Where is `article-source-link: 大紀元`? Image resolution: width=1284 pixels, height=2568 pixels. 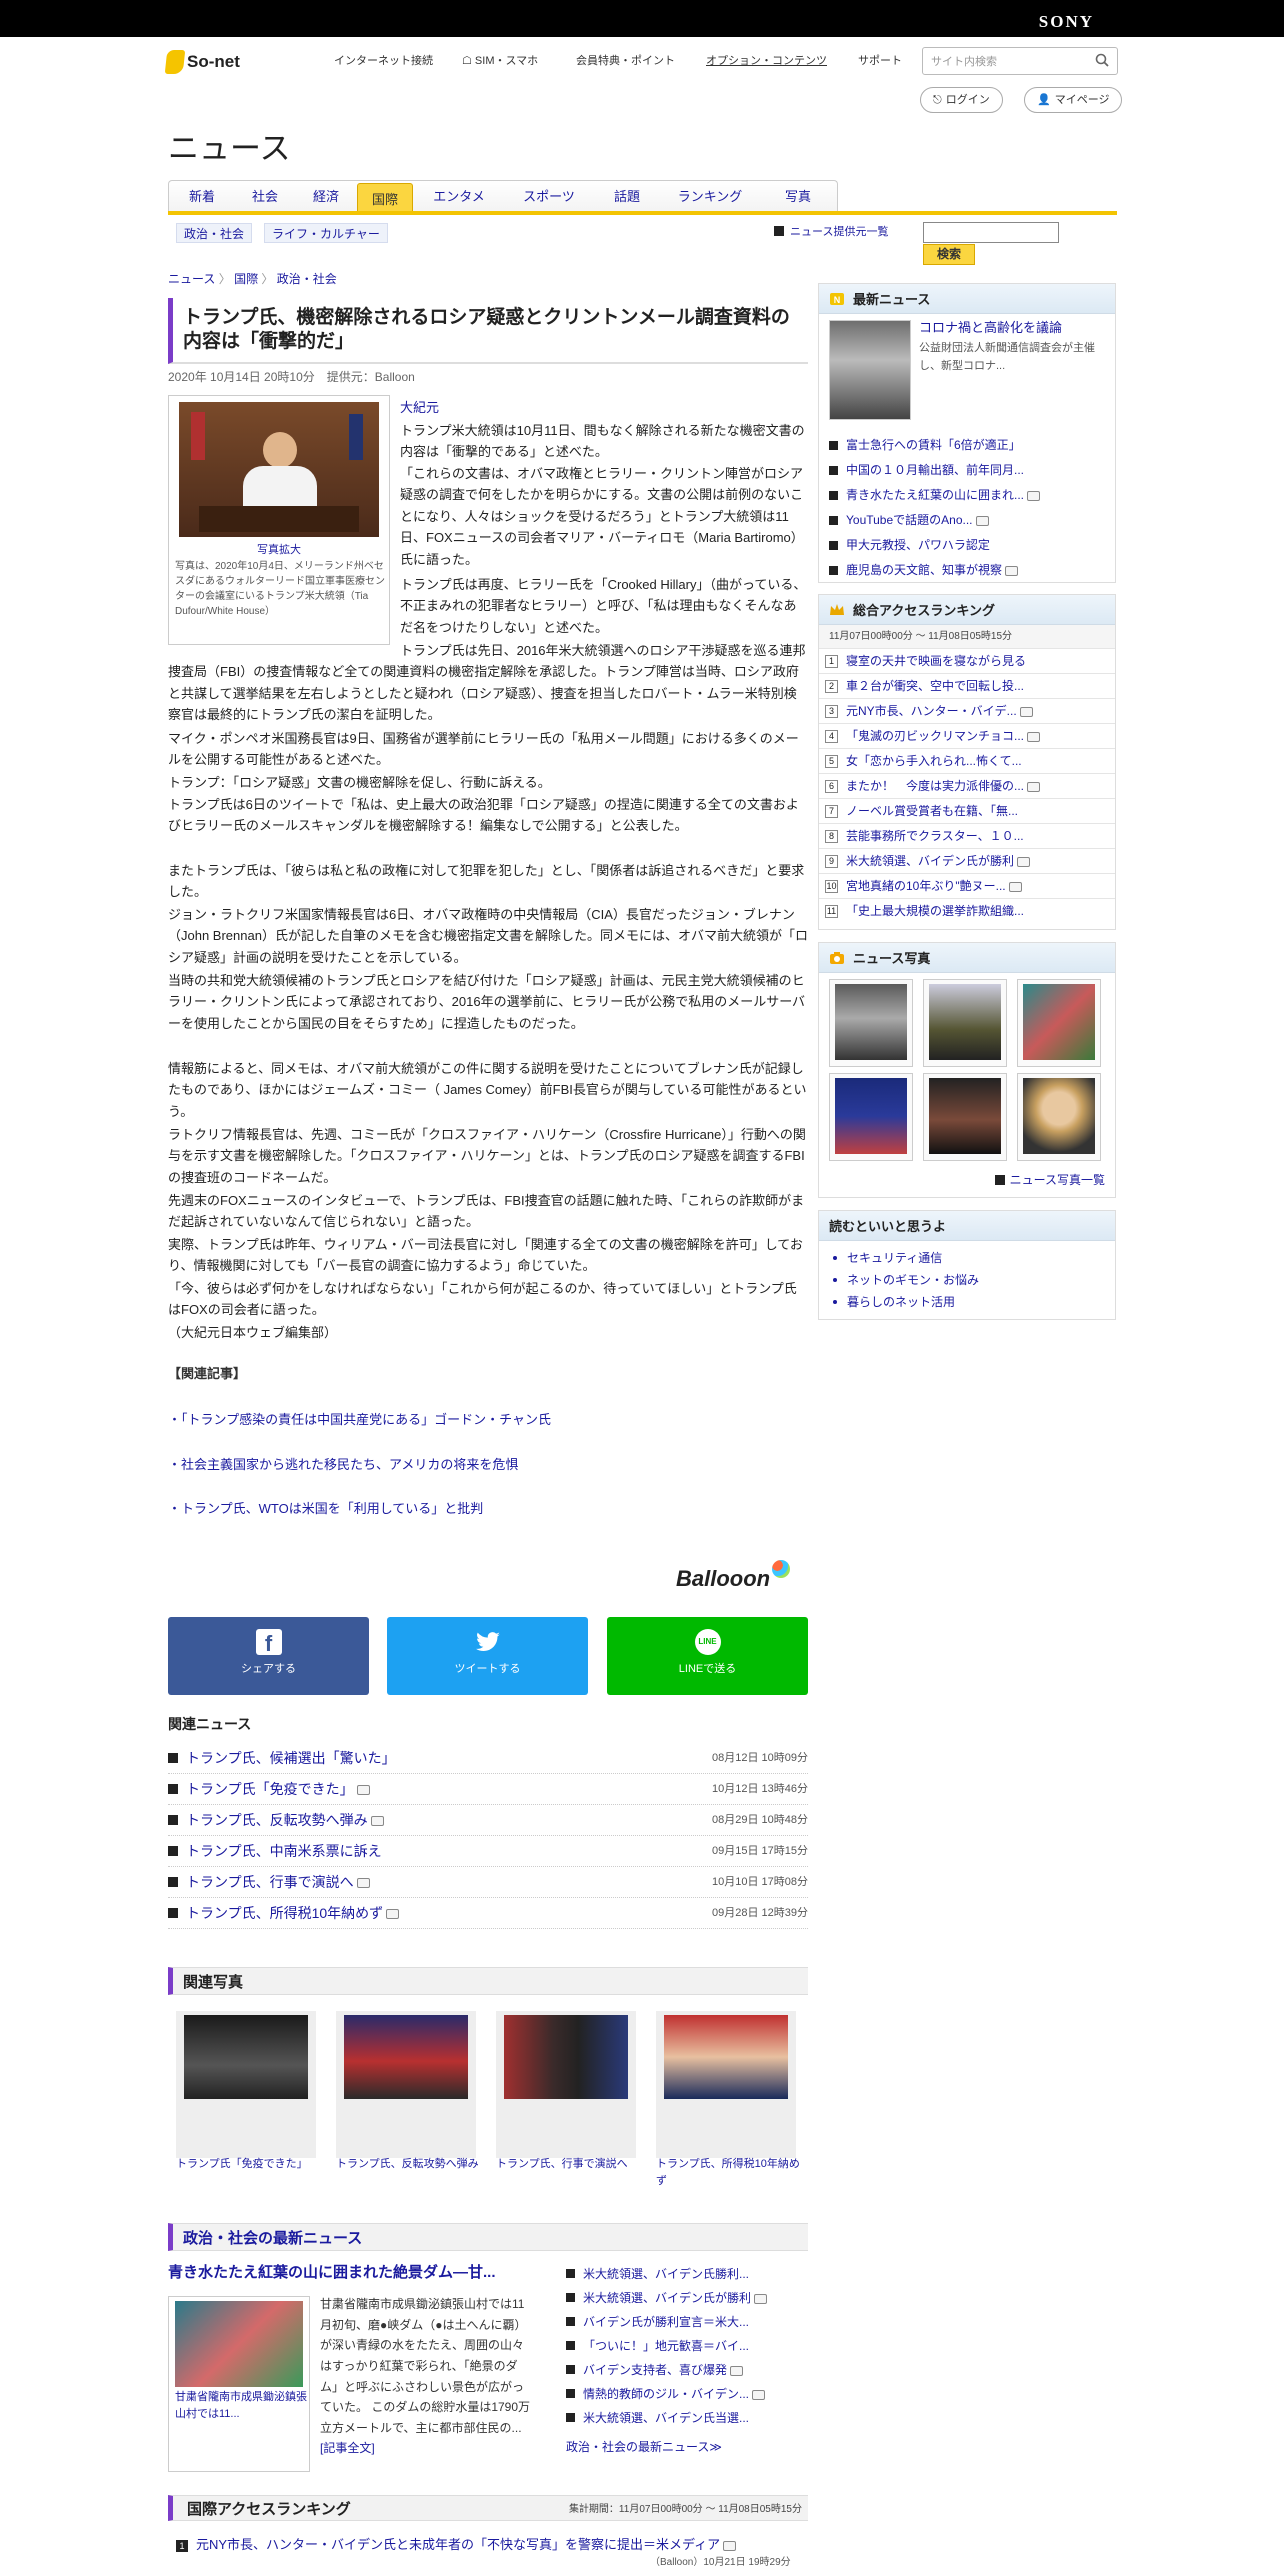 article-source-link: 大紀元 is located at coordinates (419, 408).